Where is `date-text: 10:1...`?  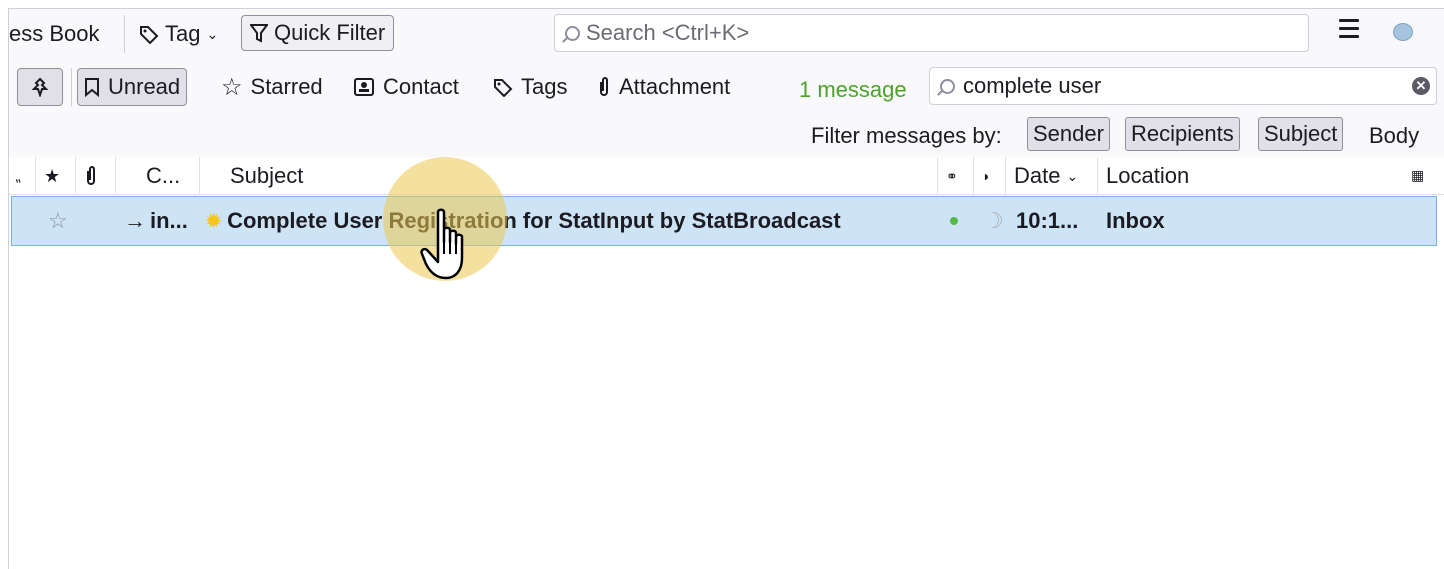
date-text: 10:1... is located at coordinates (1047, 220).